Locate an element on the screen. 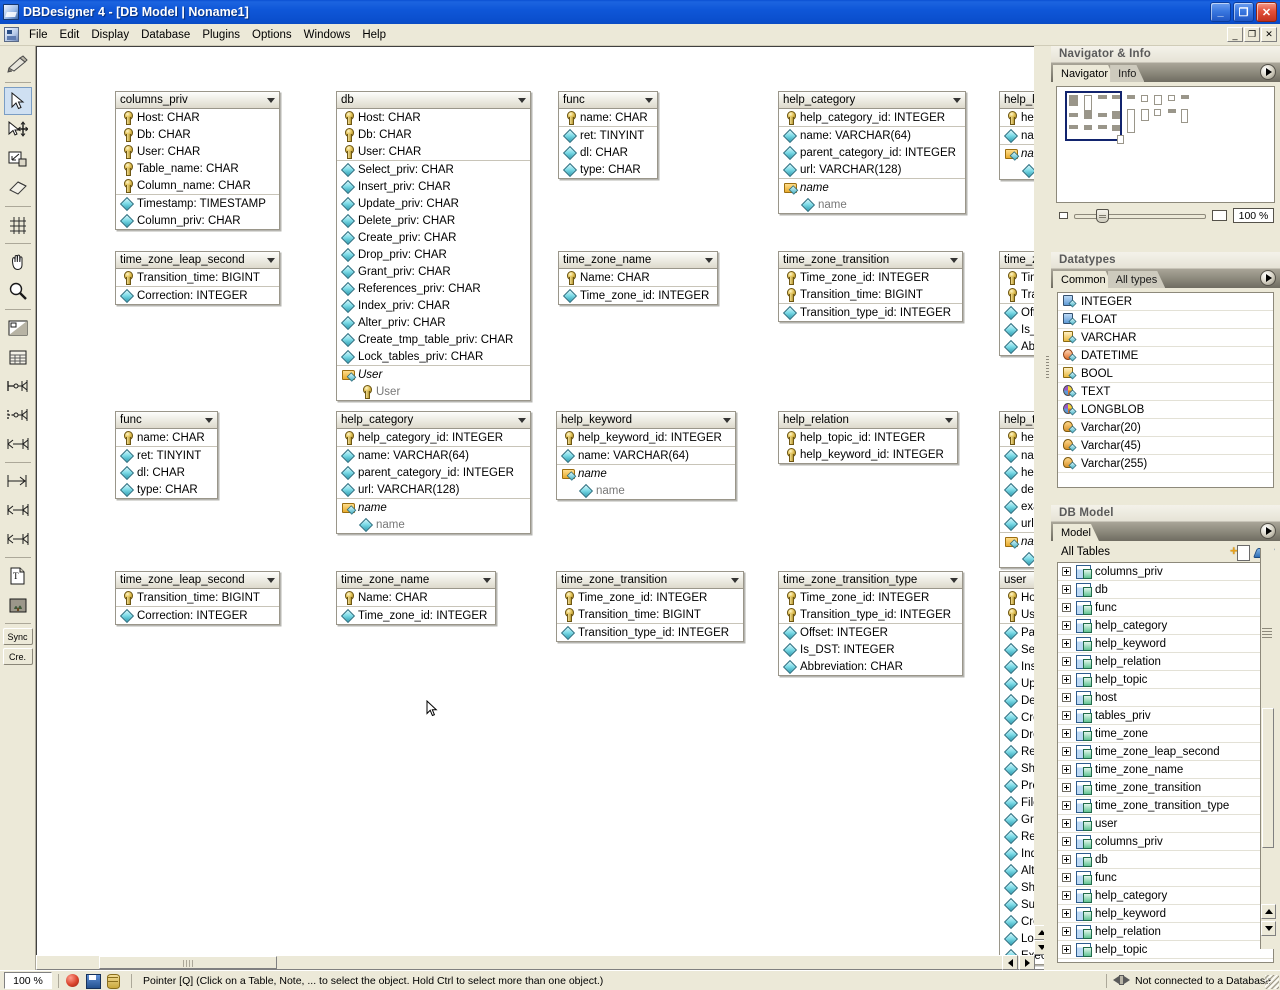 This screenshot has height=990, width=1280. er-field-row: Host: CHAR is located at coordinates (197, 117).